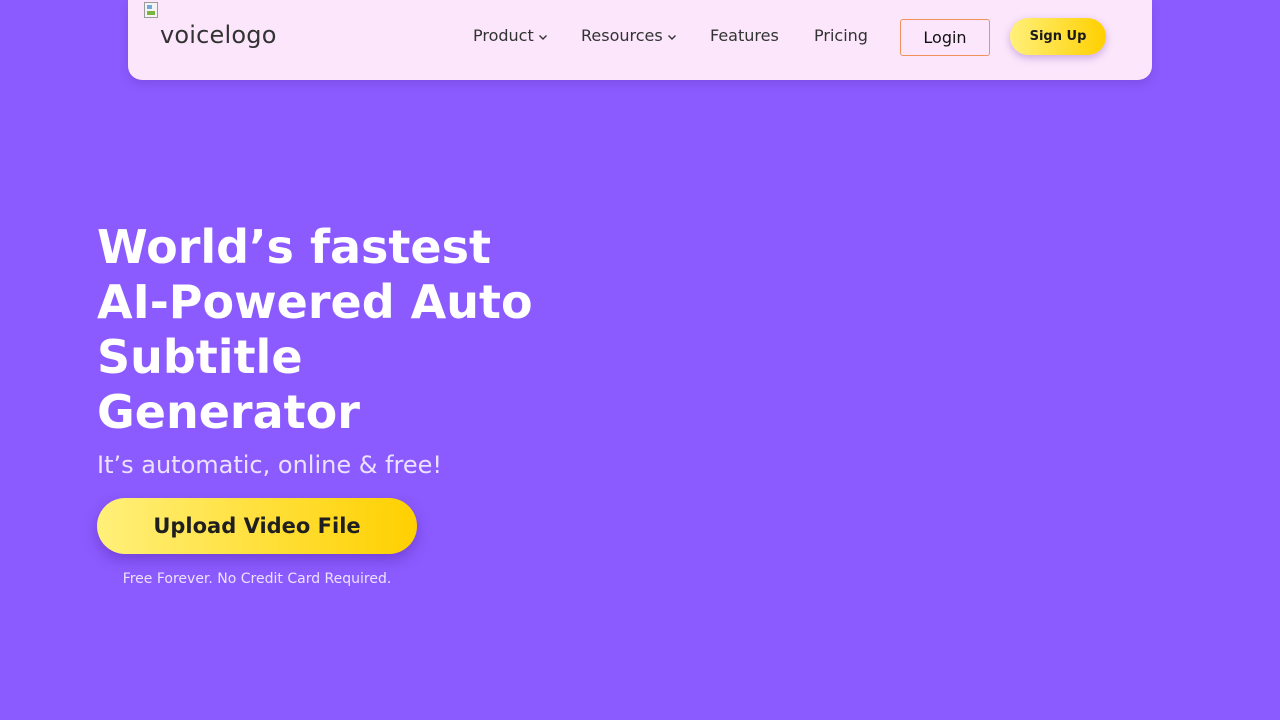 This screenshot has width=1280, height=720. I want to click on login-button: Login, so click(945, 37).